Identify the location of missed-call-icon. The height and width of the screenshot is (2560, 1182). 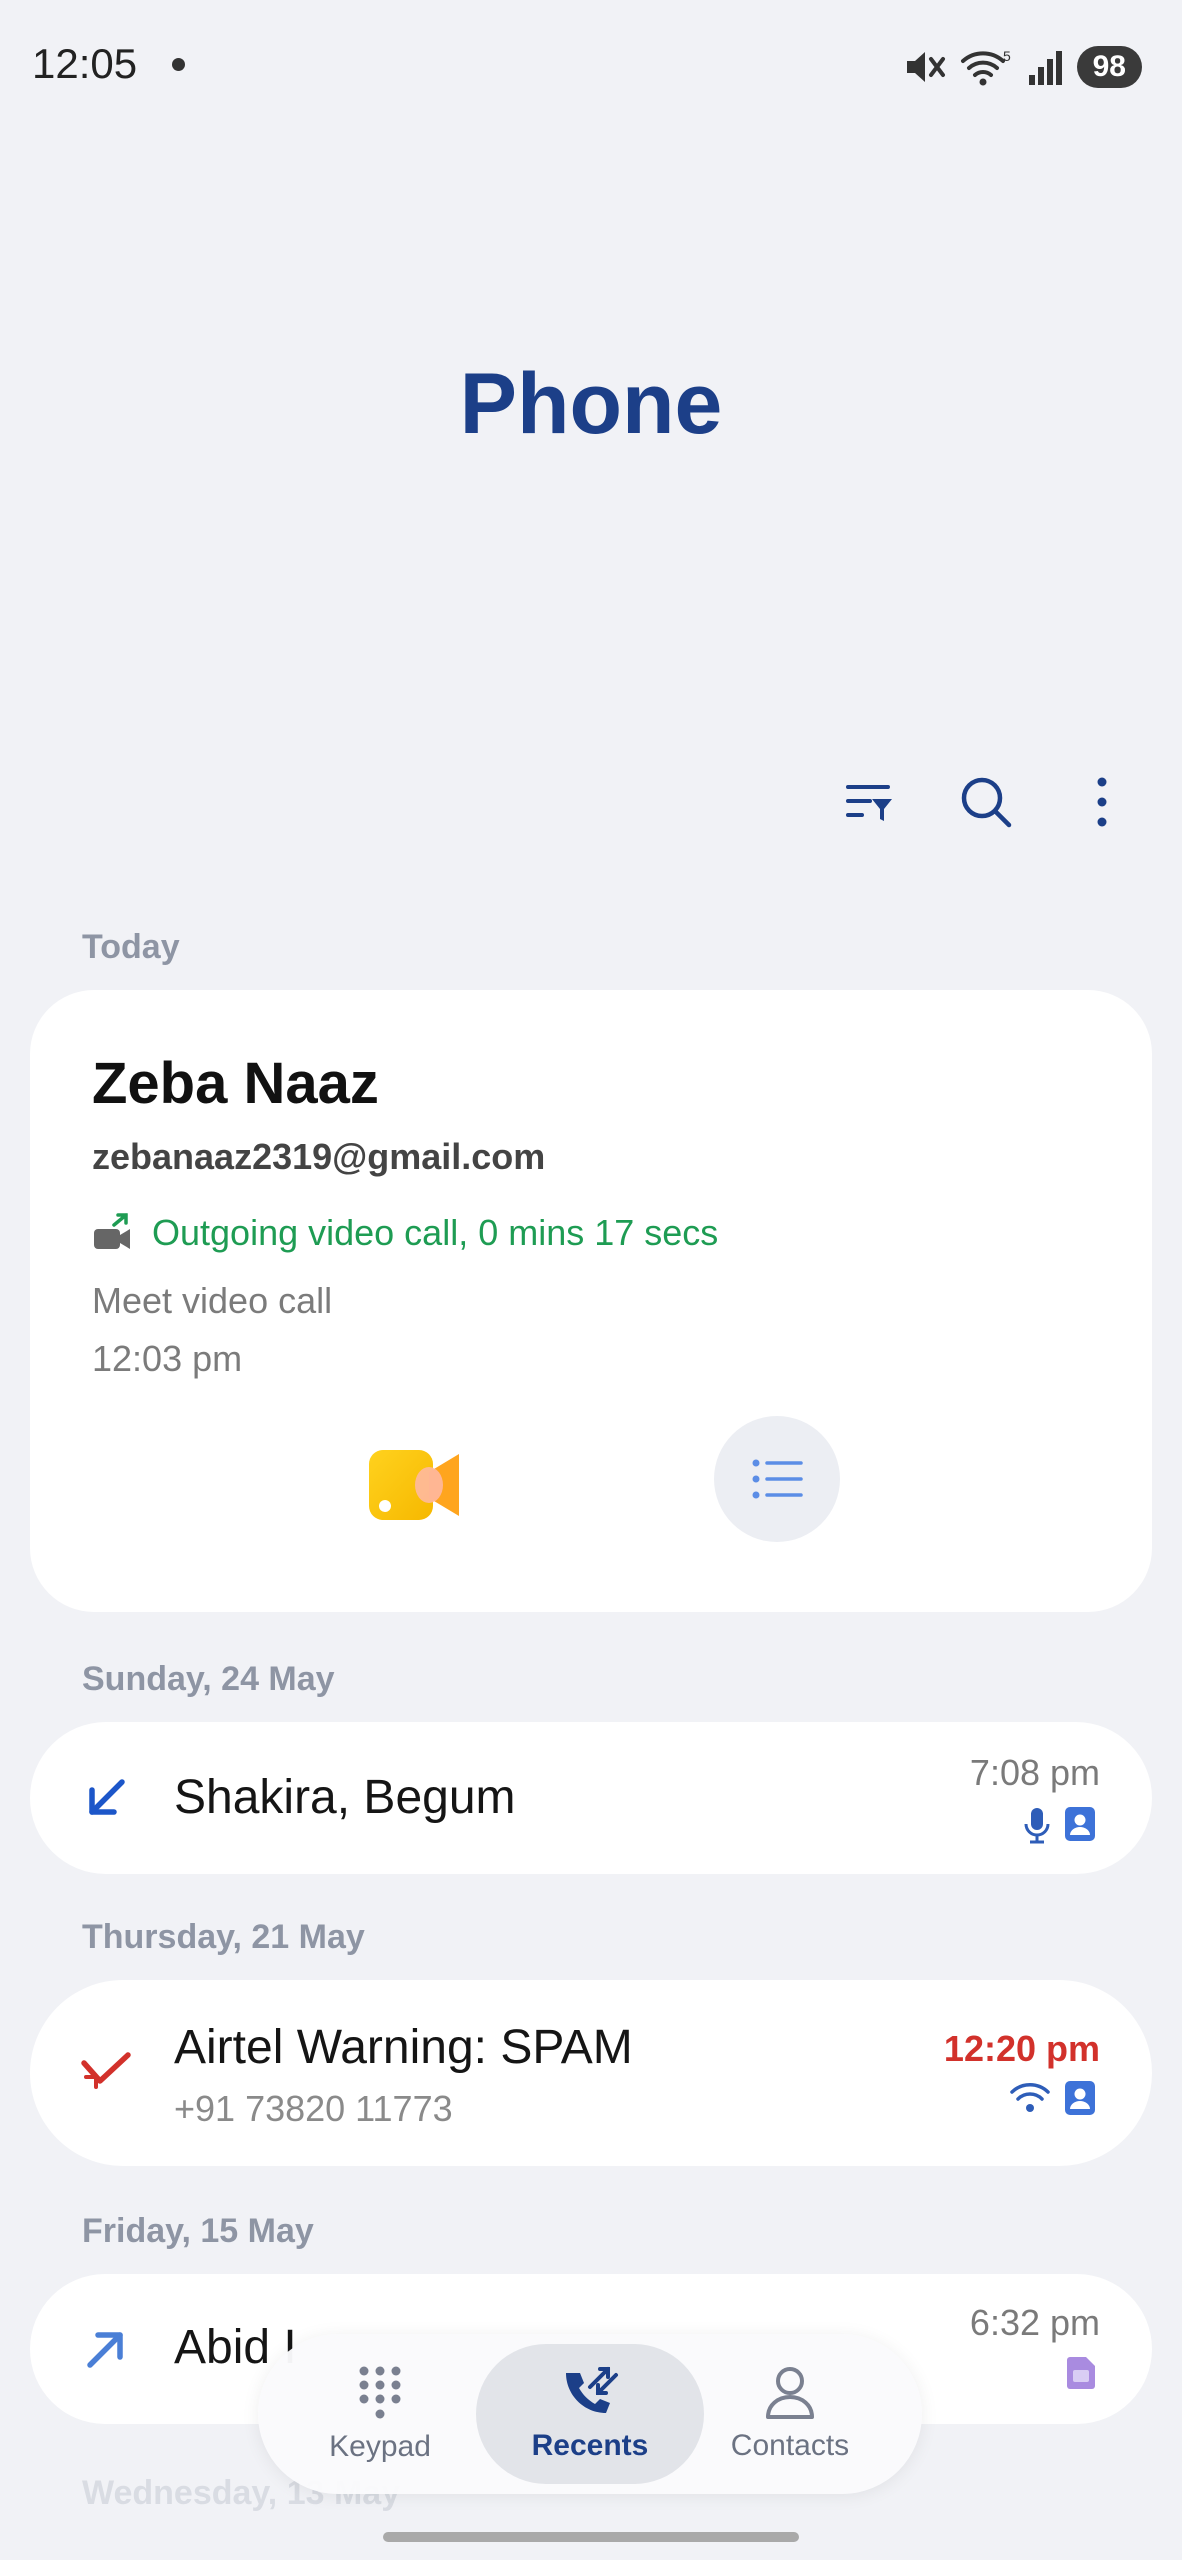
(106, 2070).